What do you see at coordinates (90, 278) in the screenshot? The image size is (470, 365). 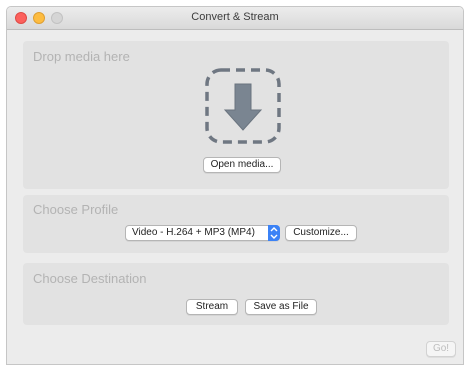 I see `choose-destination-label: Choose Destination` at bounding box center [90, 278].